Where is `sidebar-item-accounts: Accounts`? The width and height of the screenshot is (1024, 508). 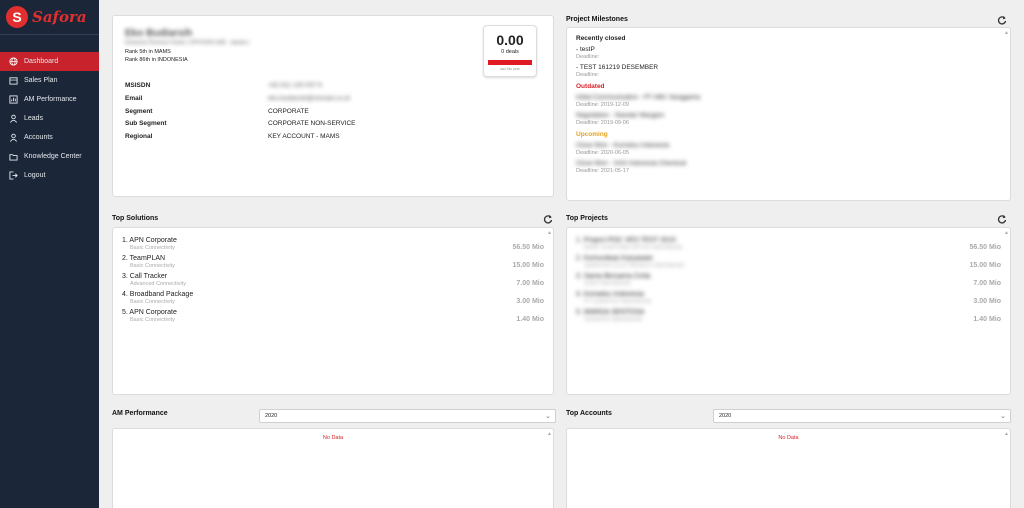
sidebar-item-accounts: Accounts is located at coordinates (49, 137).